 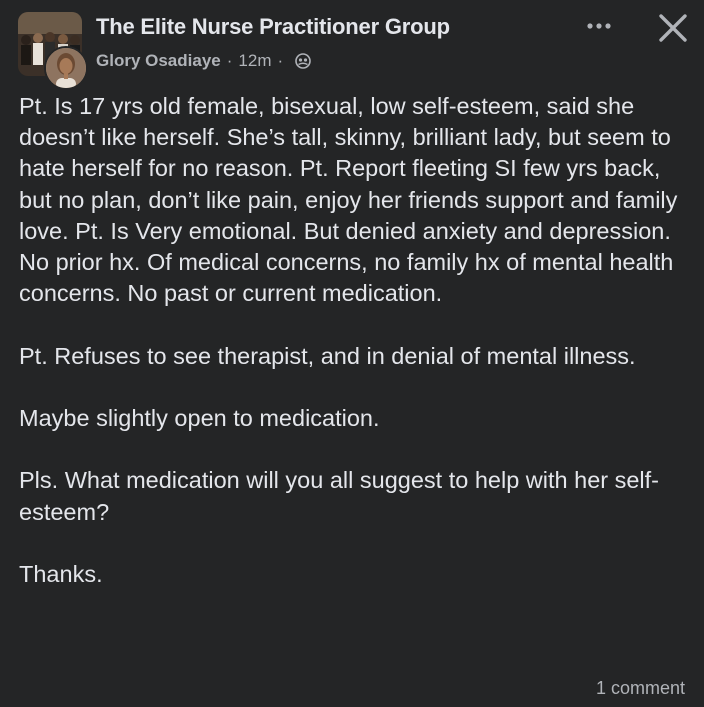 I want to click on post-meta: Glory Osadiaye · 12m ·, so click(x=203, y=61).